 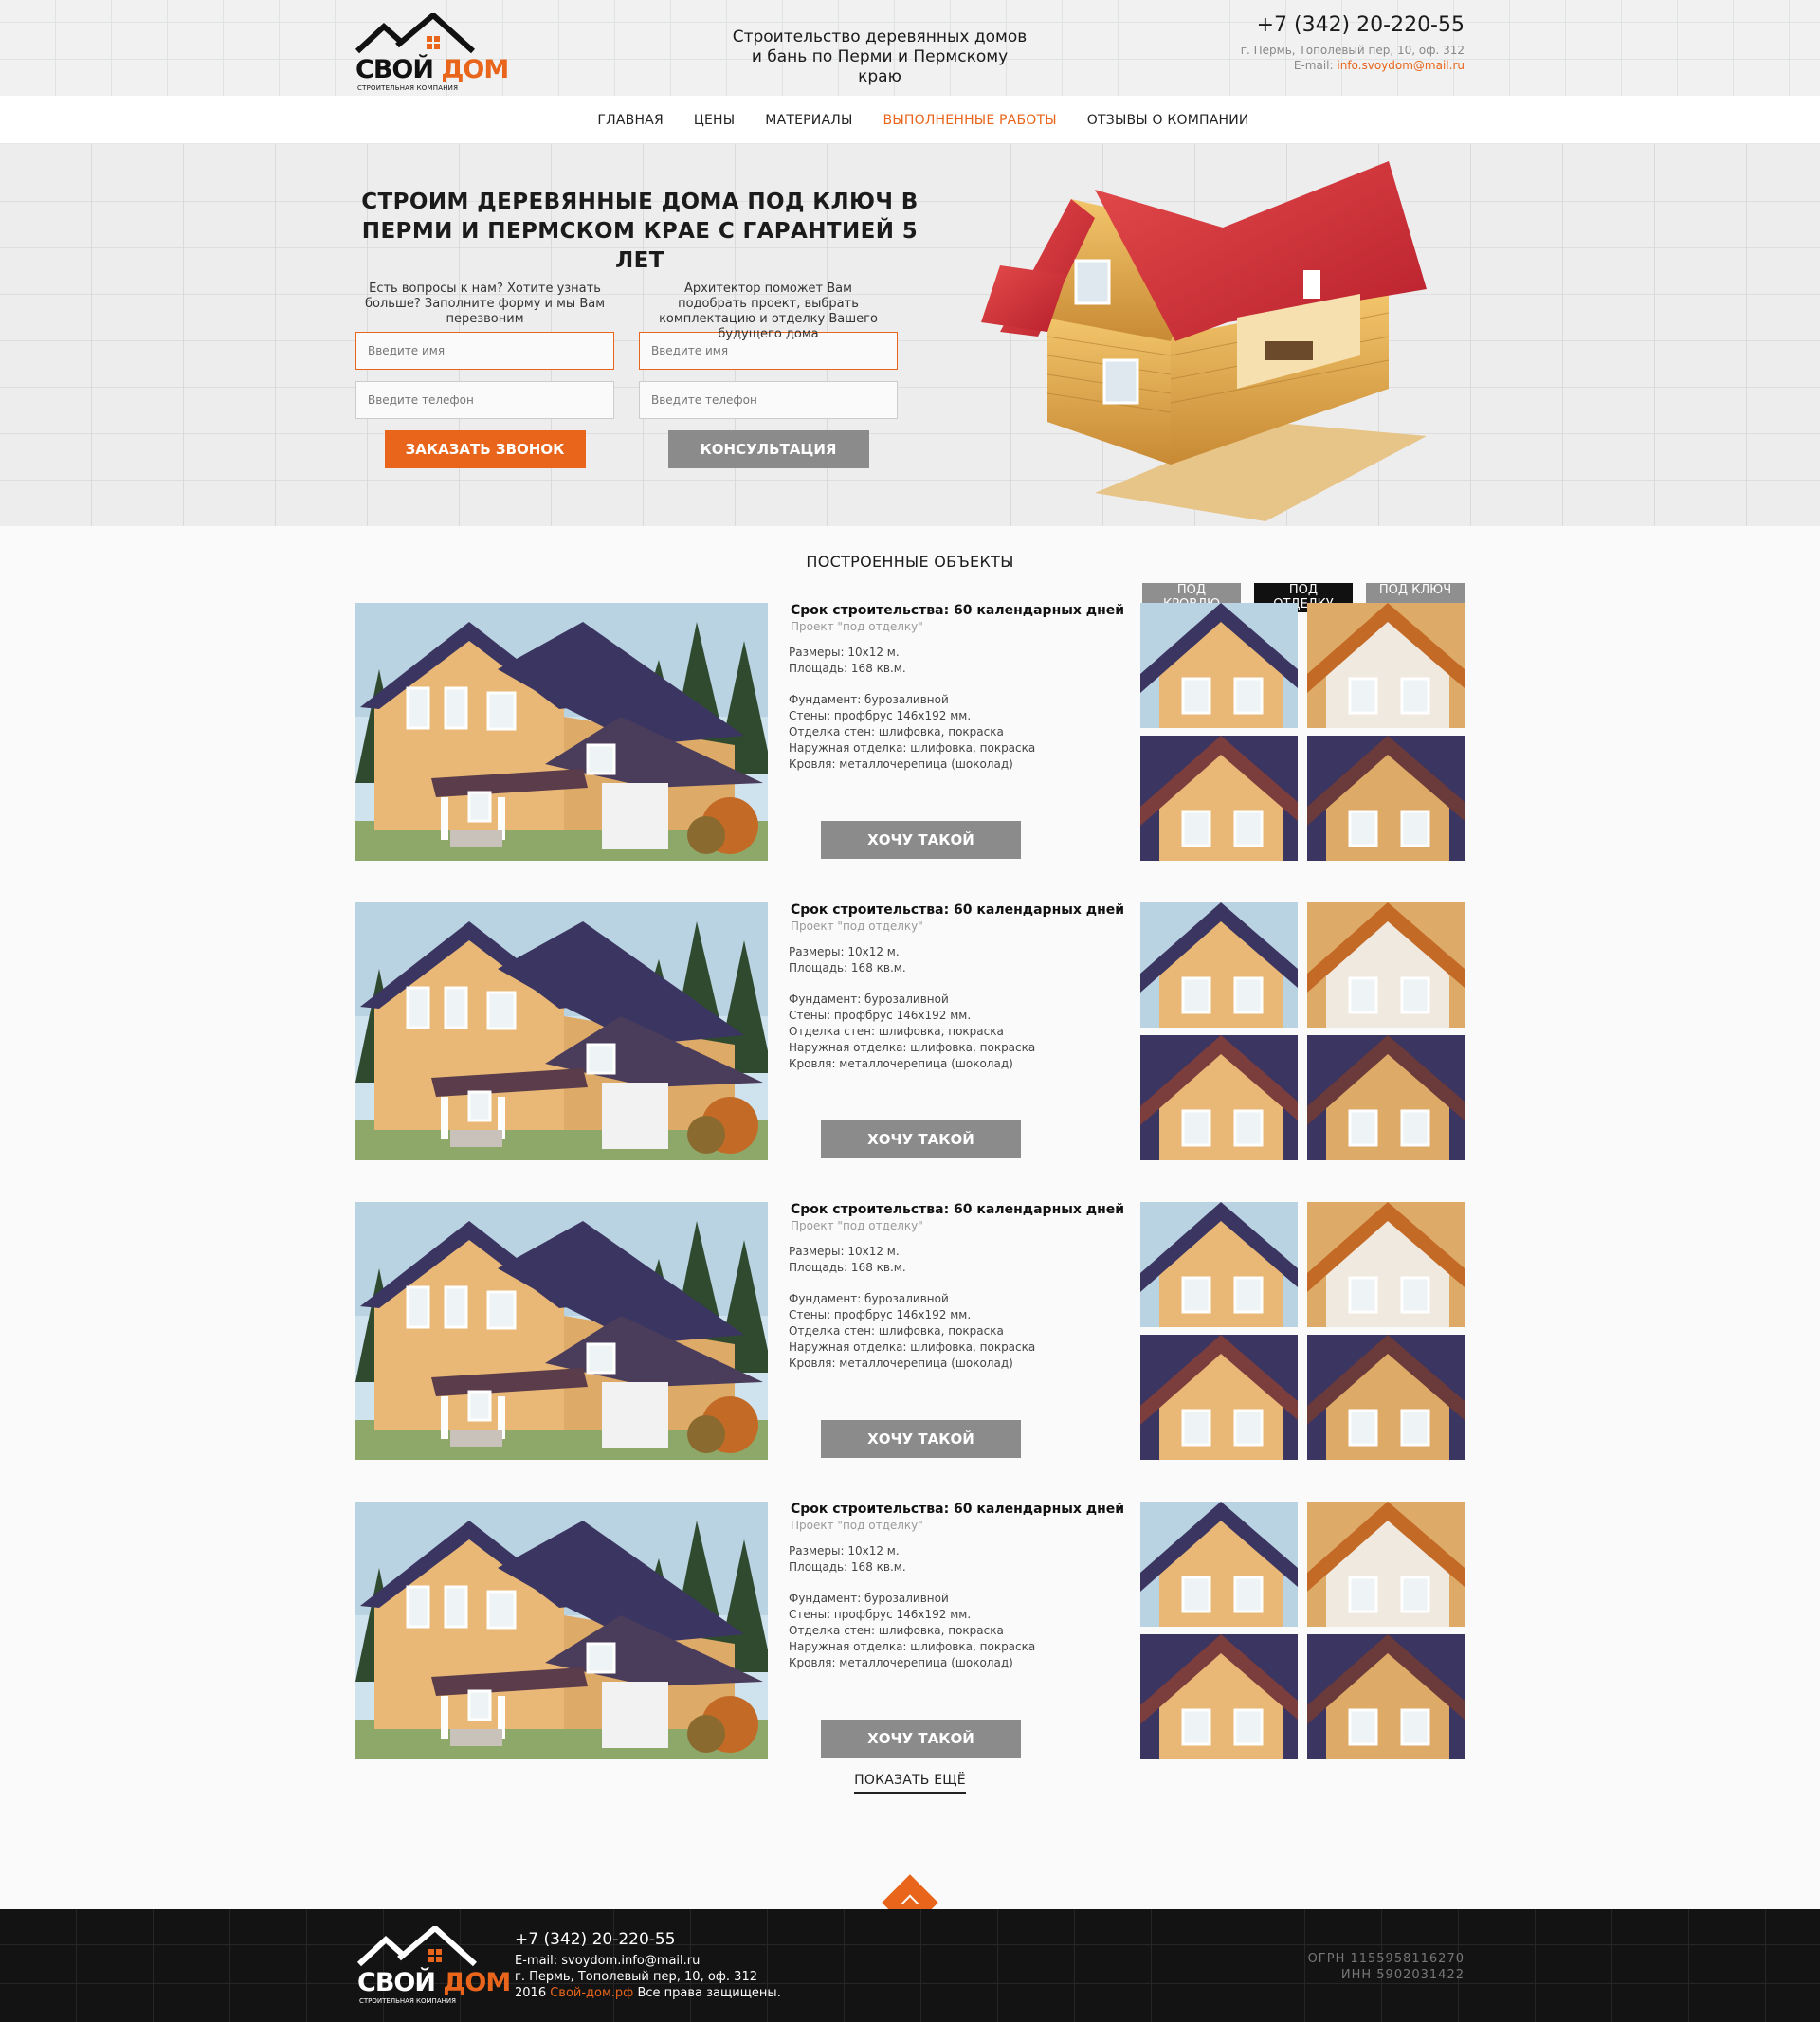 I want to click on footer-email: E-mail: svoydom.info@mail.ru, so click(x=608, y=1961).